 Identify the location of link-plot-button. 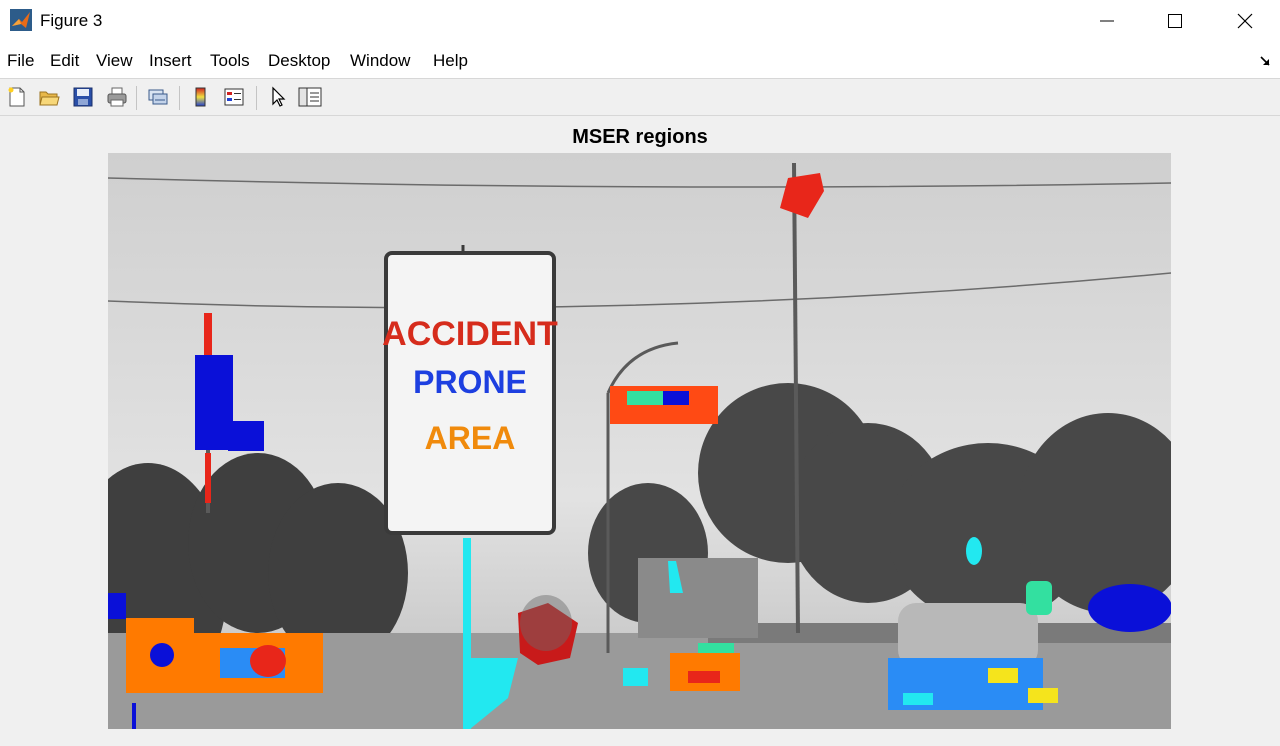
(158, 97).